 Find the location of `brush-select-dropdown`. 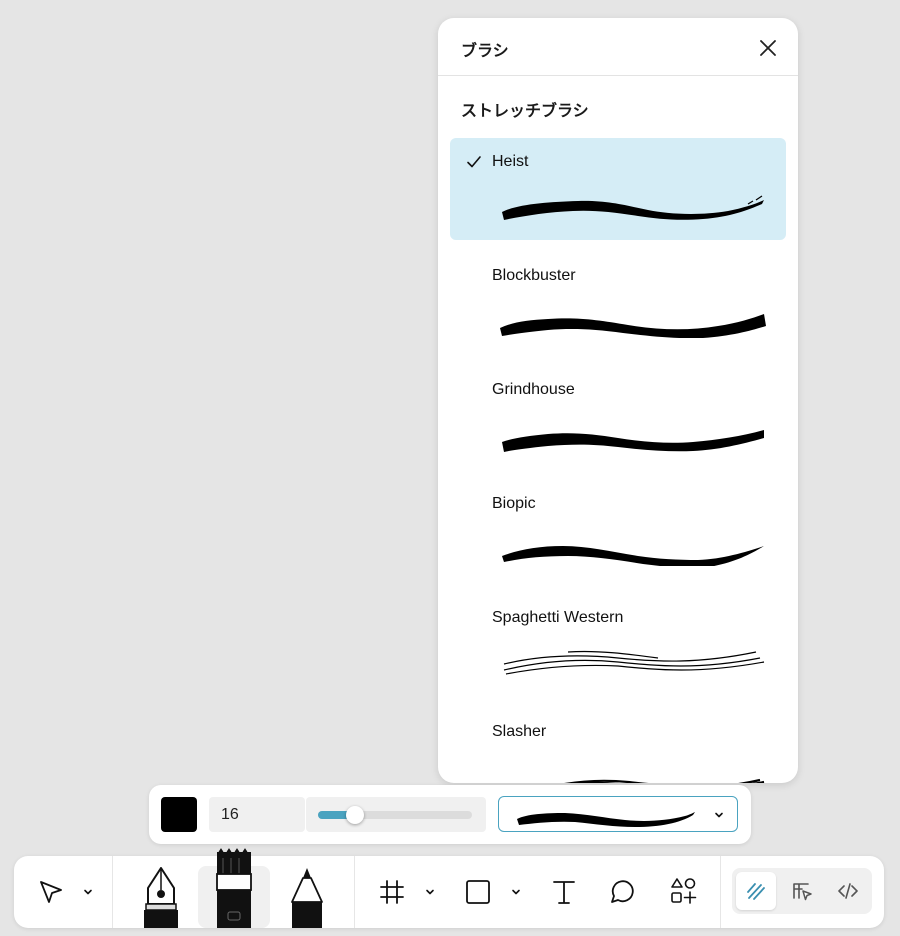

brush-select-dropdown is located at coordinates (618, 814).